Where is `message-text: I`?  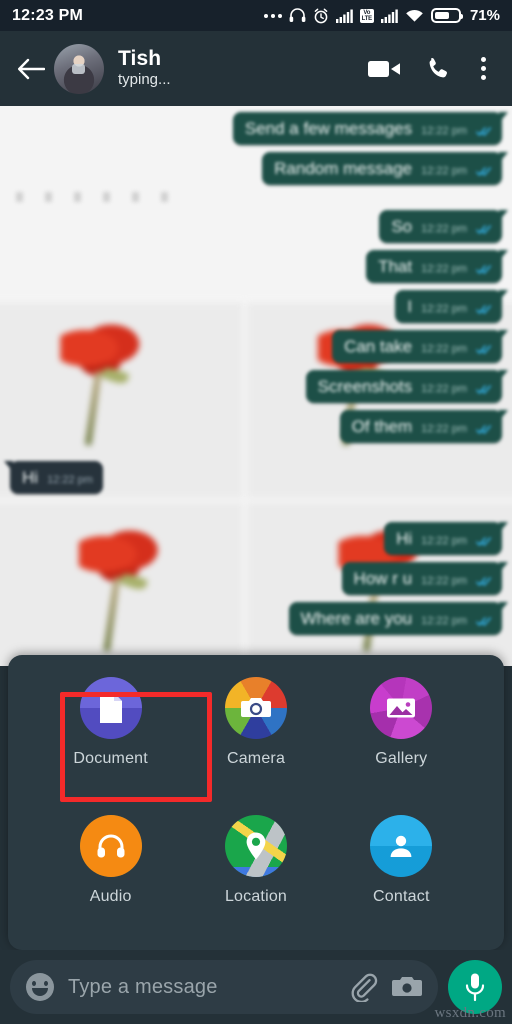 message-text: I is located at coordinates (410, 307).